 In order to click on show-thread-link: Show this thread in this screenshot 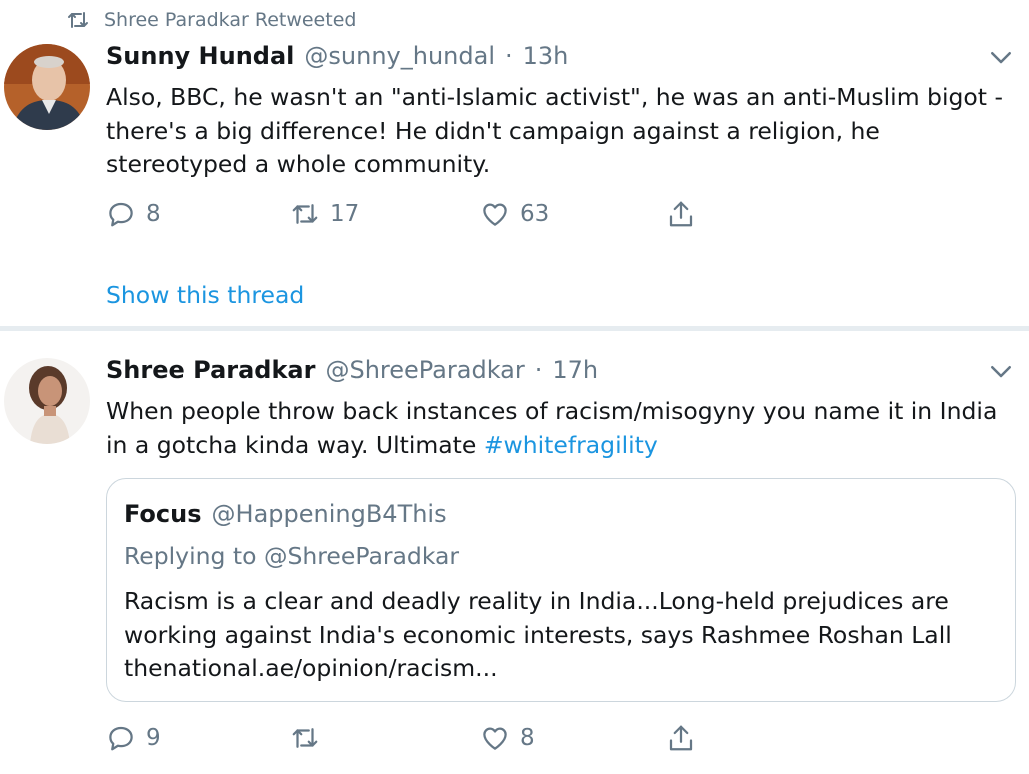, I will do `click(205, 295)`.